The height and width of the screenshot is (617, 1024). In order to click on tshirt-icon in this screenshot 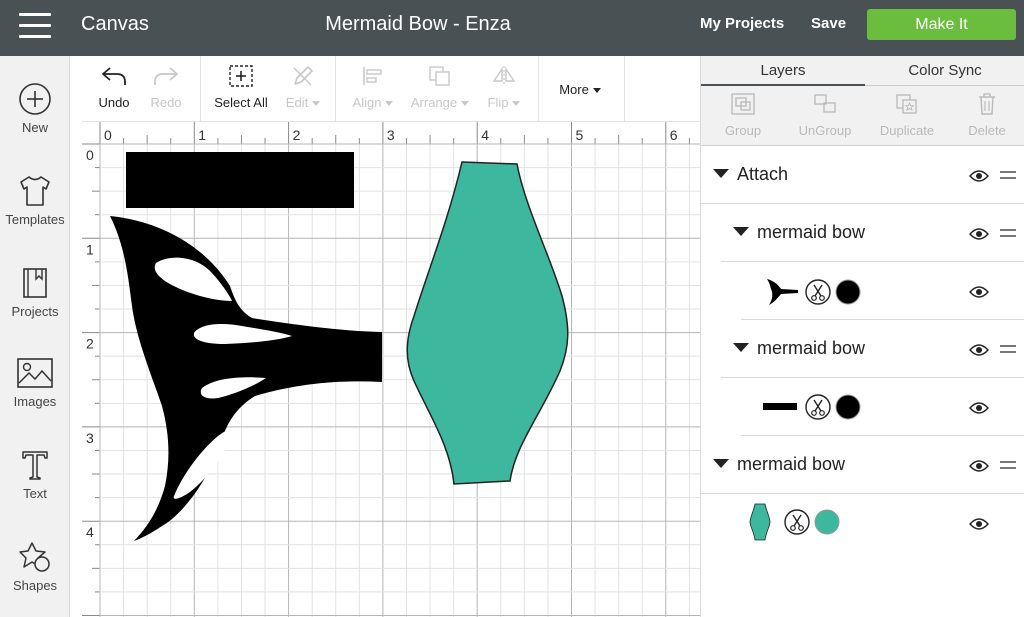, I will do `click(35, 191)`.